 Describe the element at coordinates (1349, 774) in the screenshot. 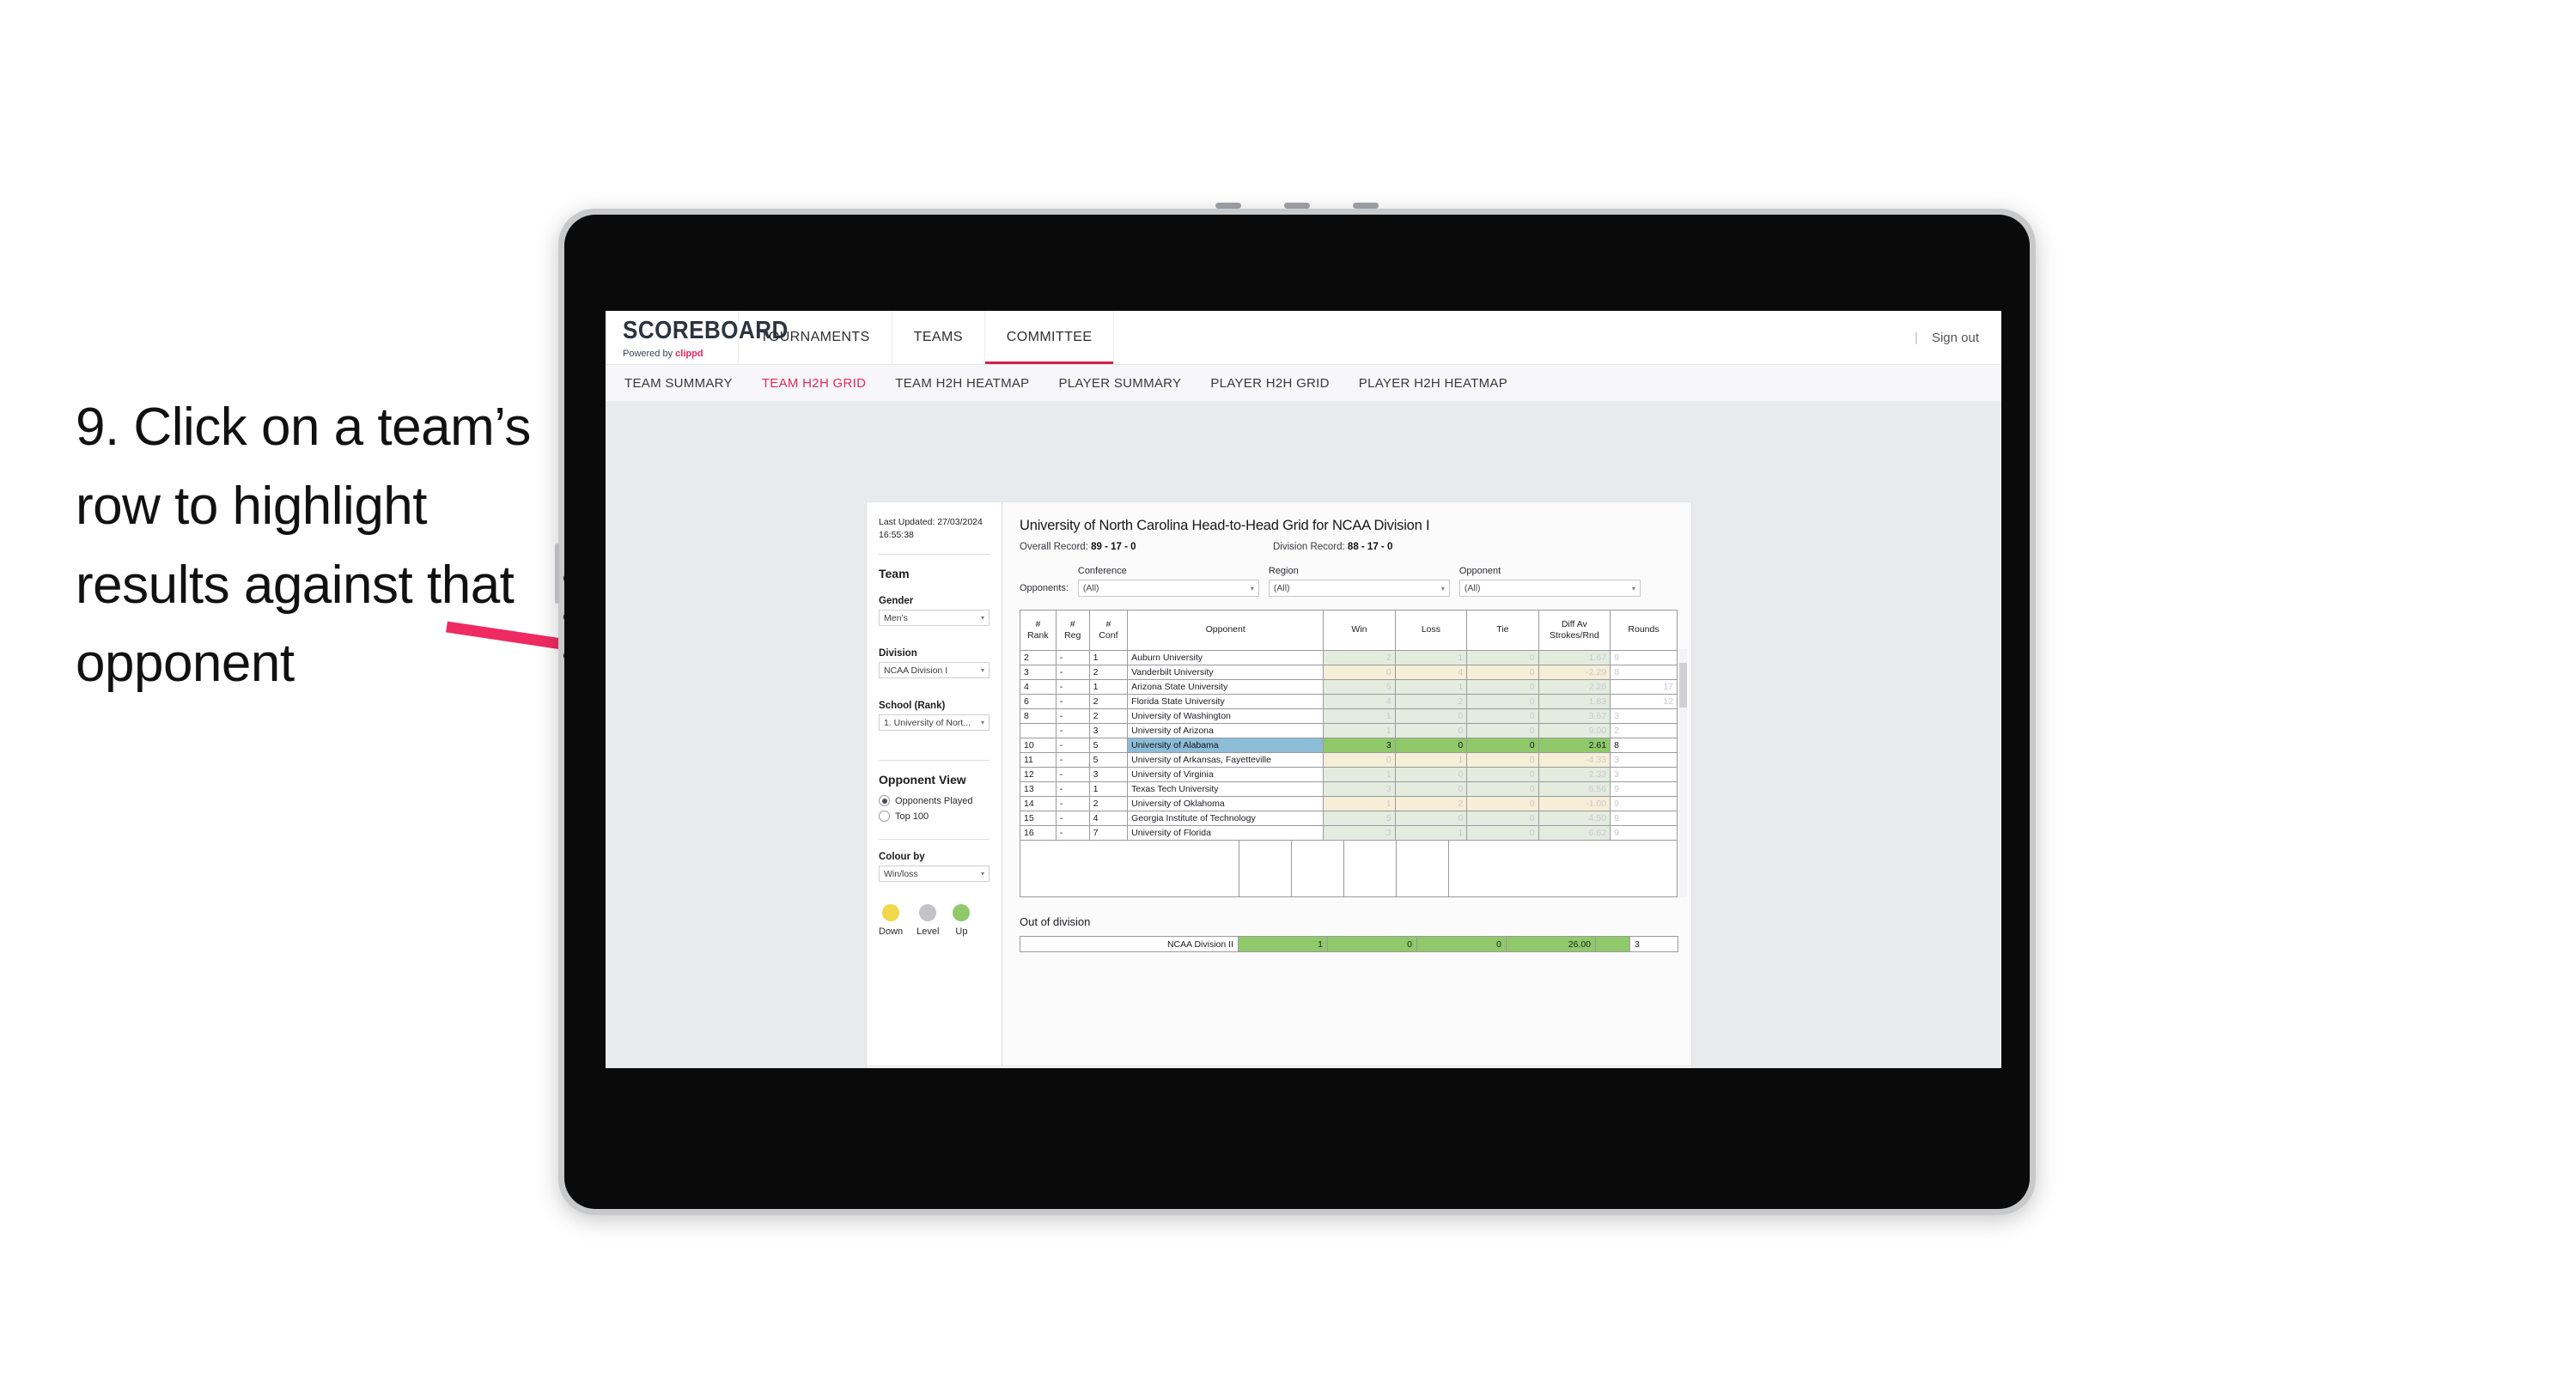

I see `table-row: 12-3 University of Virginia 1 0 0 2.33 3` at that location.